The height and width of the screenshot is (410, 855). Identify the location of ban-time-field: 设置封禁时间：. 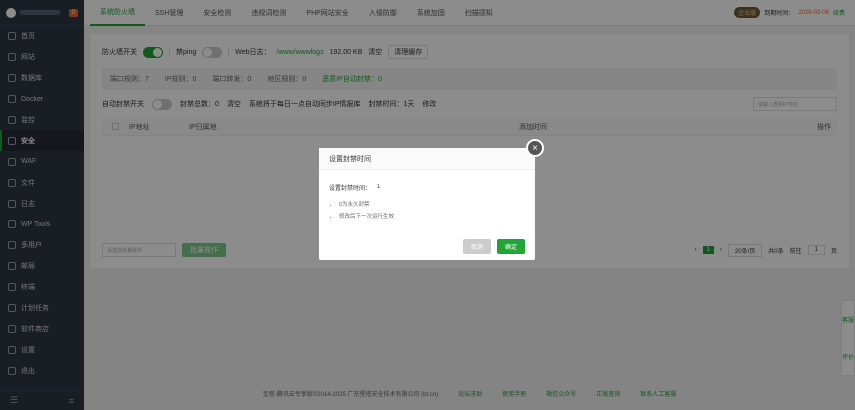
(427, 187).